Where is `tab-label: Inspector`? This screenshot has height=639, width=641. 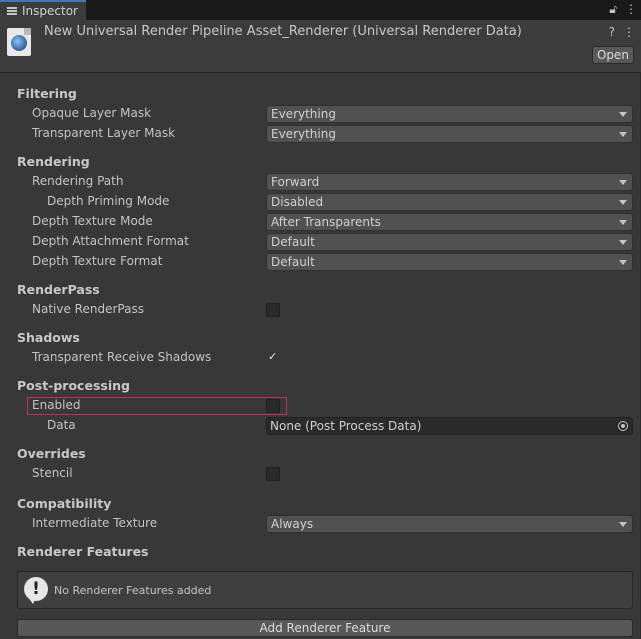 tab-label: Inspector is located at coordinates (50, 11).